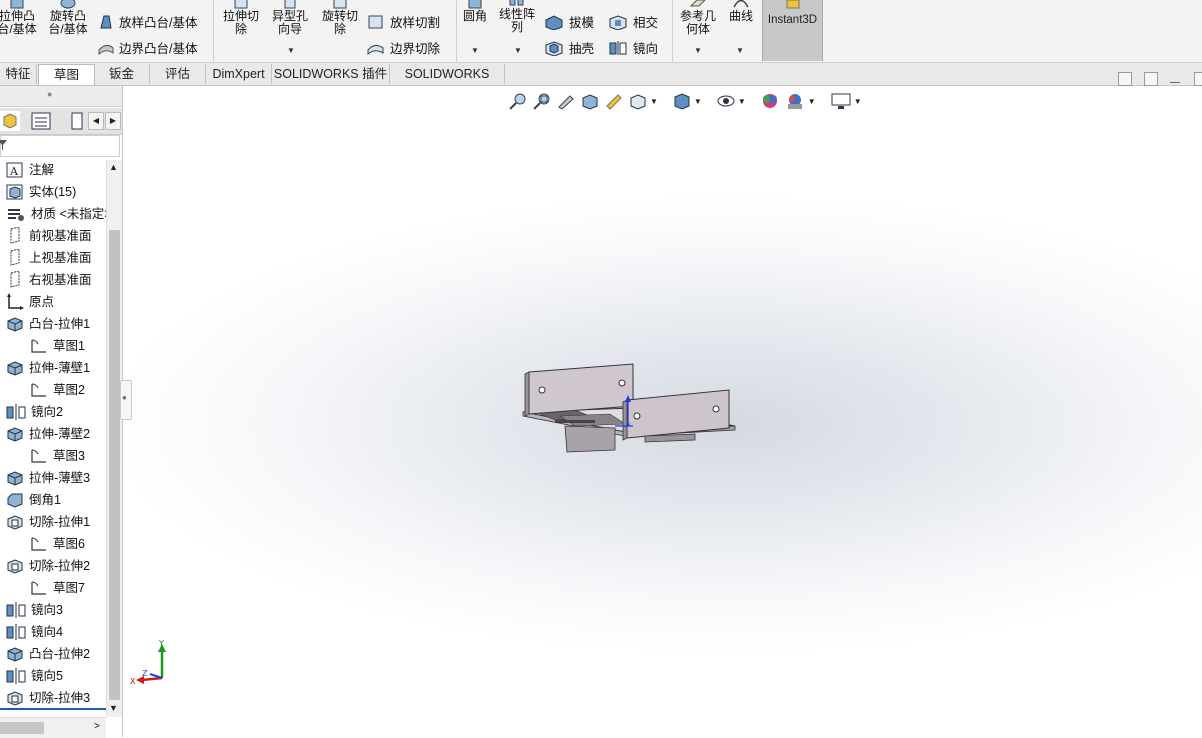 This screenshot has height=738, width=1202. What do you see at coordinates (403, 47) in the screenshot?
I see `boundary-cut-button: 边界切除` at bounding box center [403, 47].